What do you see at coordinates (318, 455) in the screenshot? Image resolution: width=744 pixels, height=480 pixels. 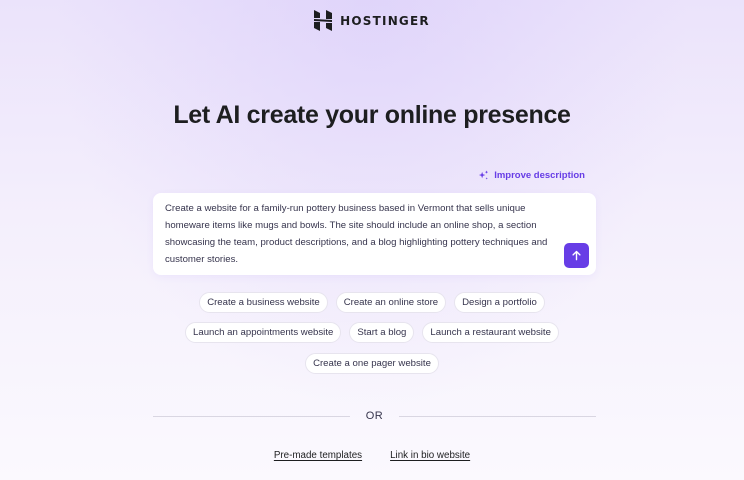 I see `premade-templates-link: Pre-made templates` at bounding box center [318, 455].